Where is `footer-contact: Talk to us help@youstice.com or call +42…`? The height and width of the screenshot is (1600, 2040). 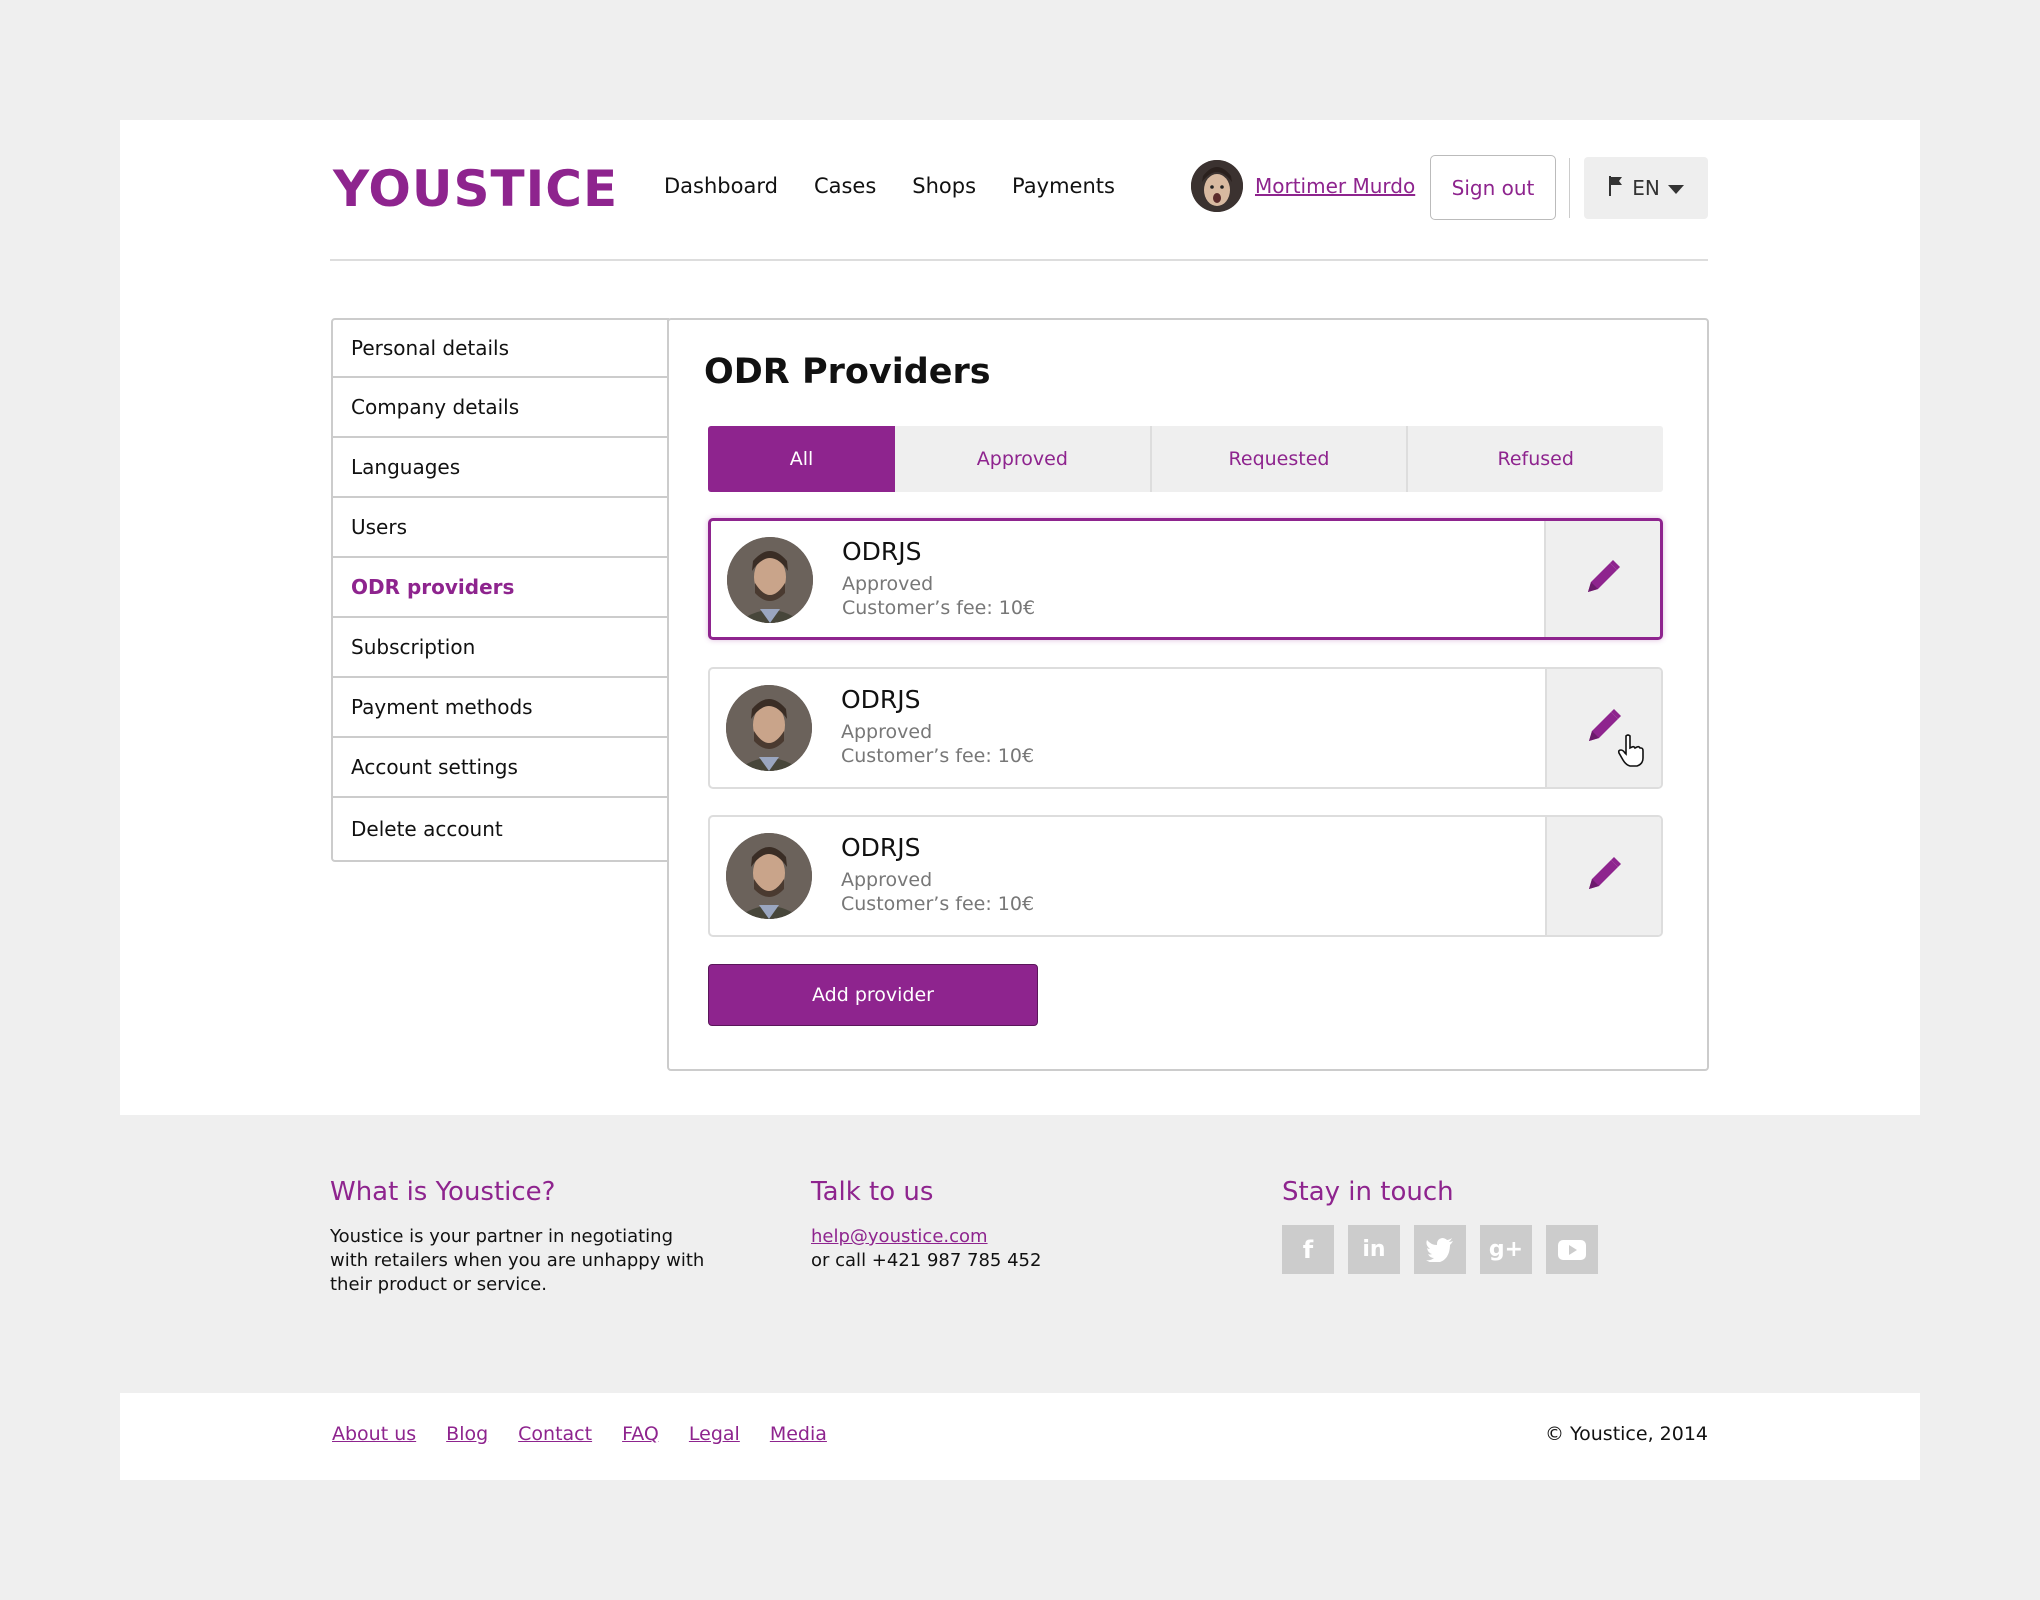 footer-contact: Talk to us help@youstice.com or call +42… is located at coordinates (961, 1225).